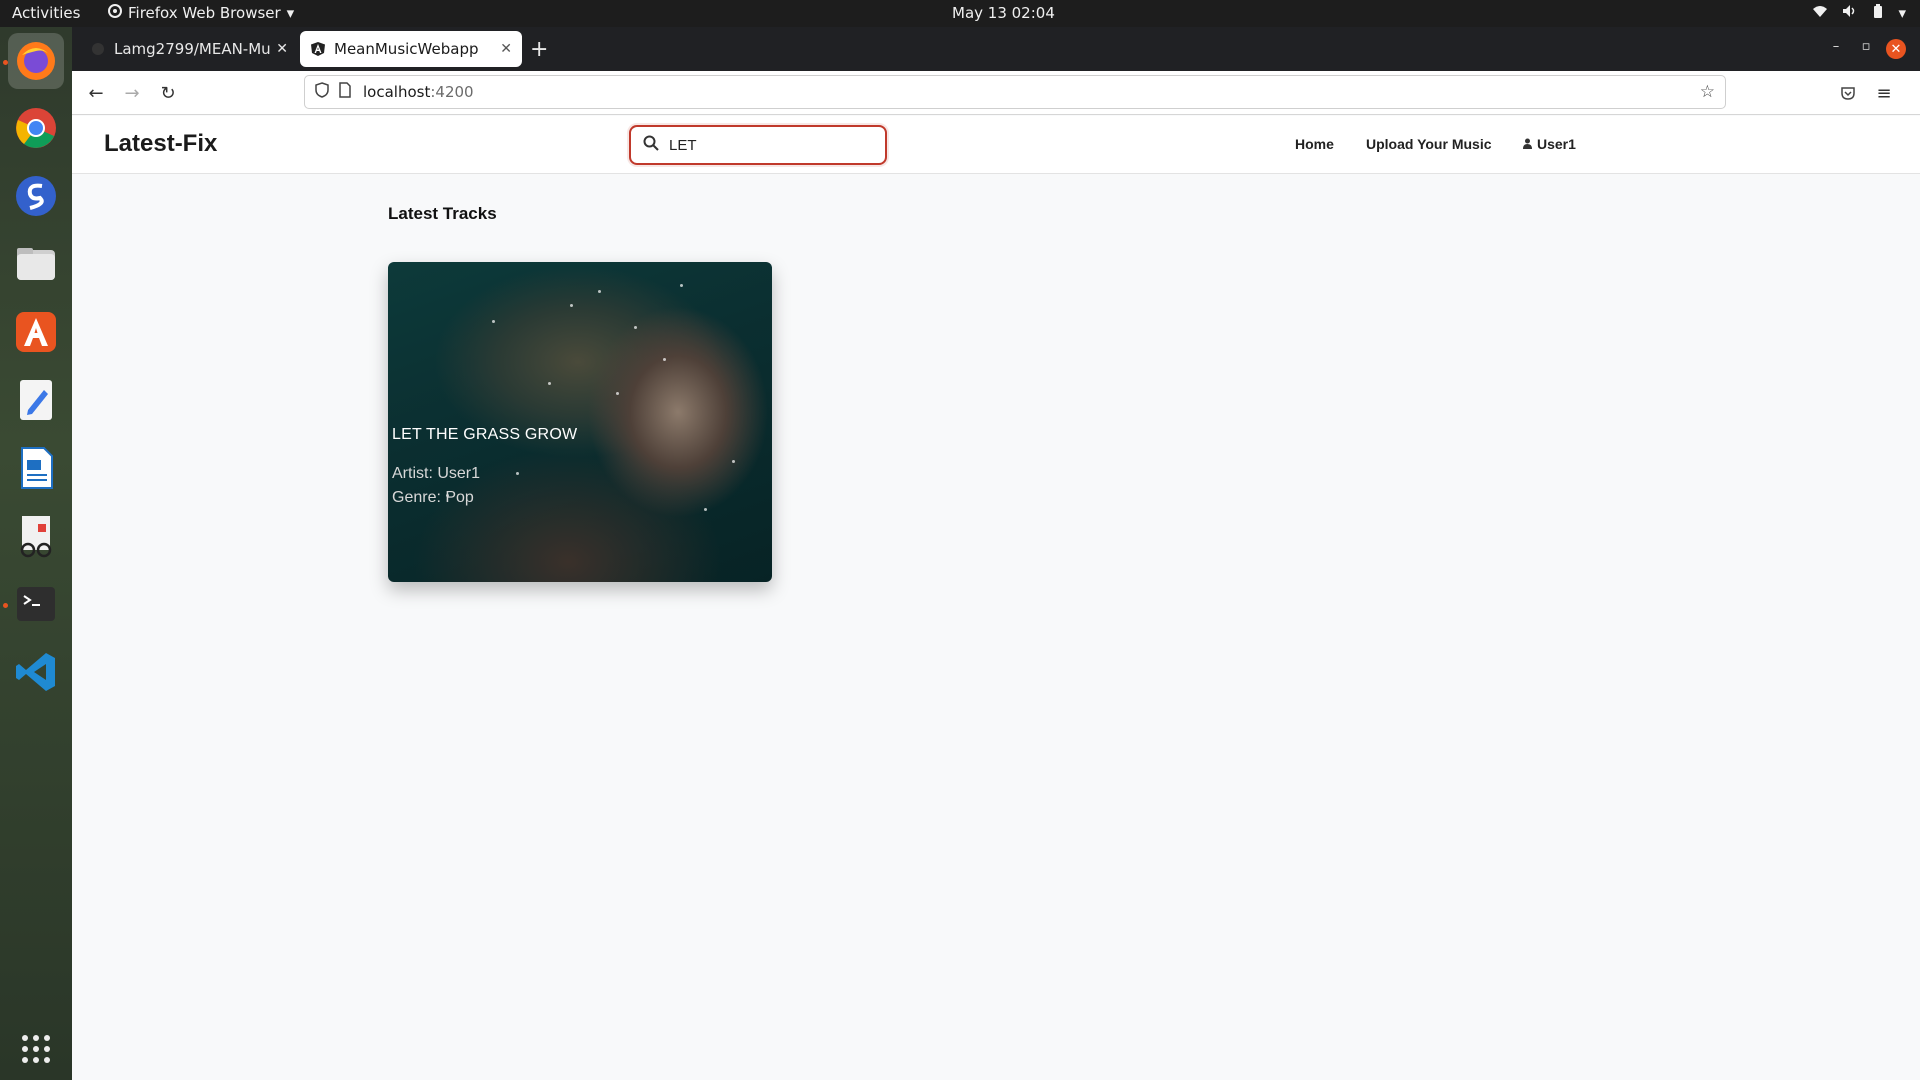  What do you see at coordinates (485, 434) in the screenshot?
I see `track-title: LET THE GRASS GROW` at bounding box center [485, 434].